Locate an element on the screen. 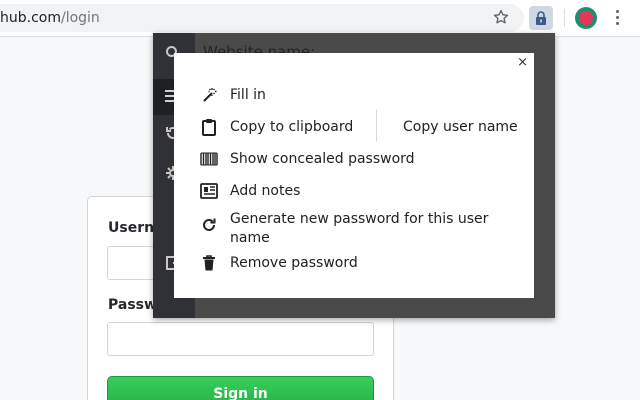 This screenshot has width=640, height=400. toolbar-separator is located at coordinates (564, 18).